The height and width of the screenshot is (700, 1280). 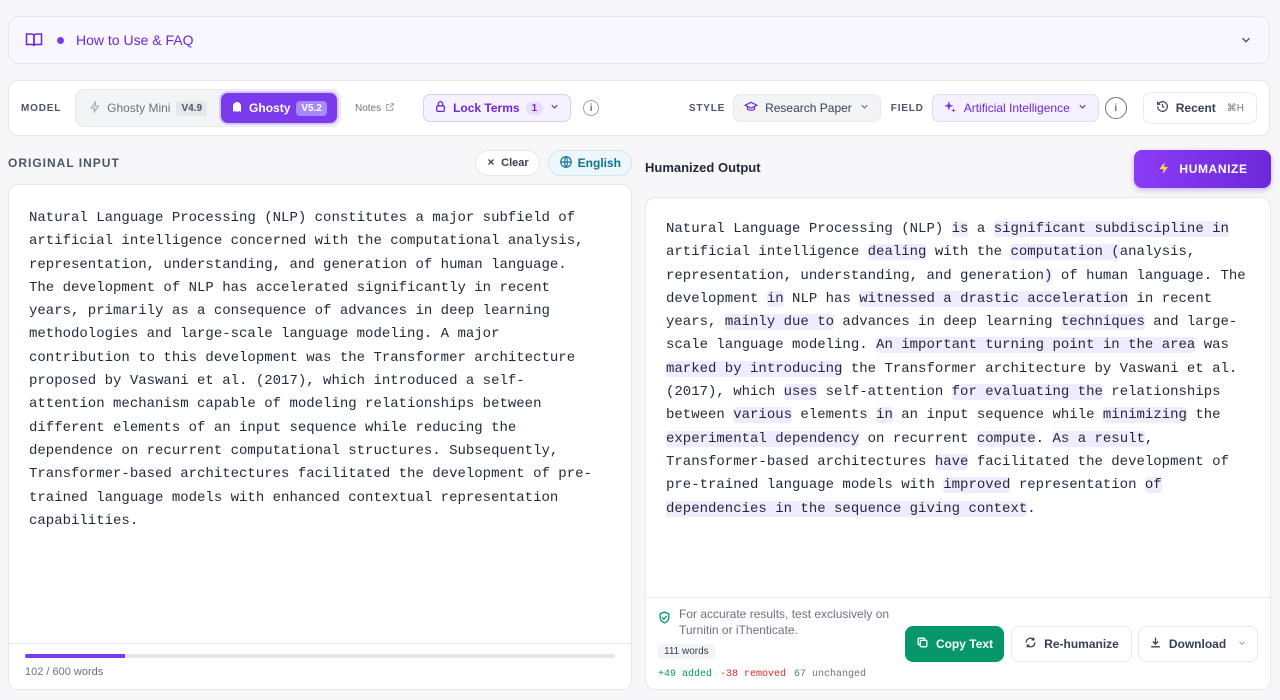 What do you see at coordinates (440, 108) in the screenshot?
I see `lock-icon` at bounding box center [440, 108].